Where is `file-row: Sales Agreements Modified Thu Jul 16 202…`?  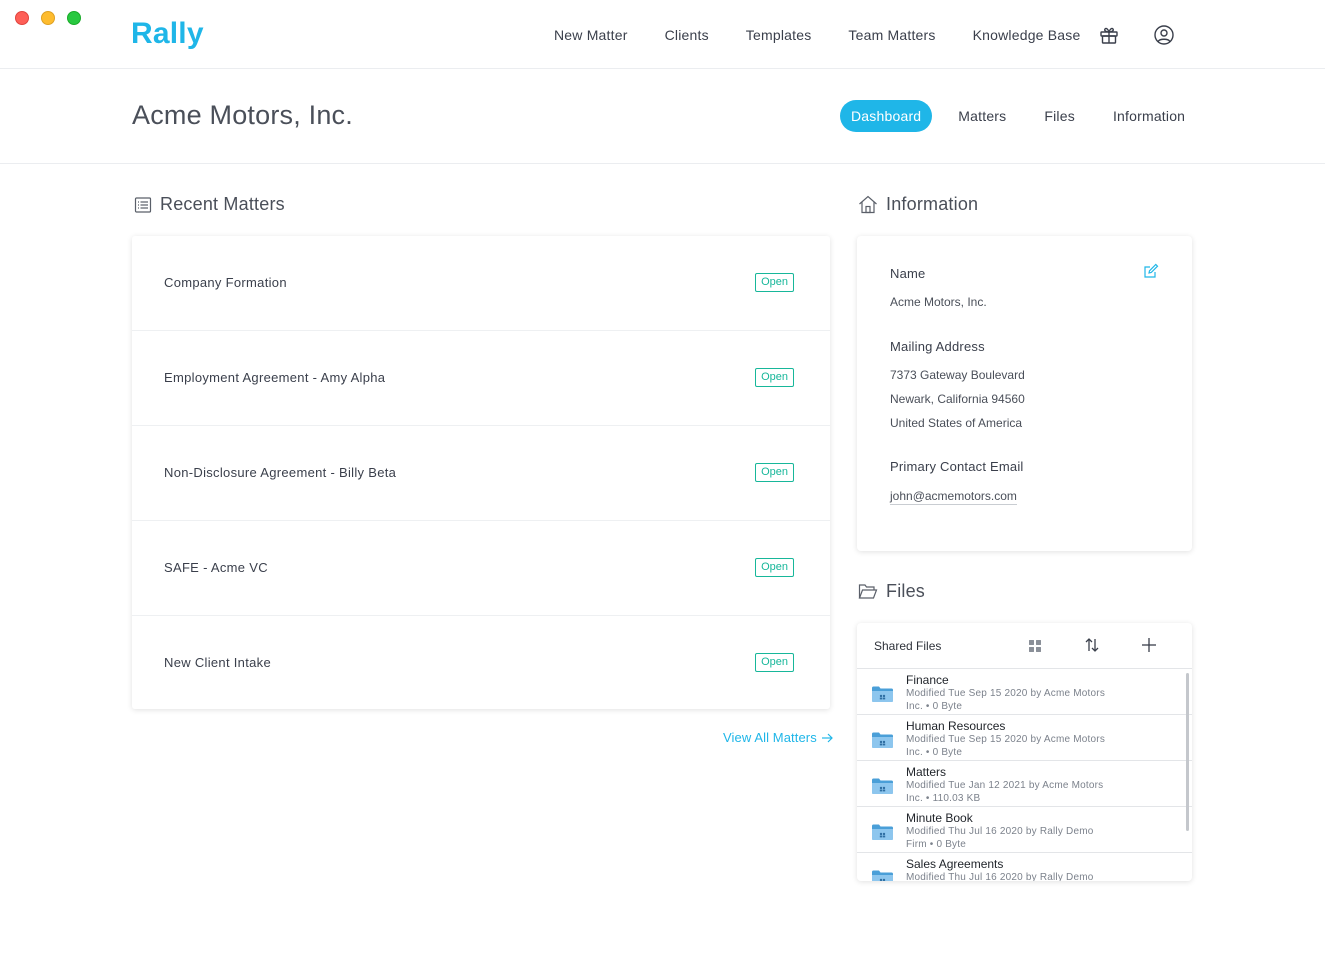
file-row: Sales Agreements Modified Thu Jul 16 202… is located at coordinates (1024, 867).